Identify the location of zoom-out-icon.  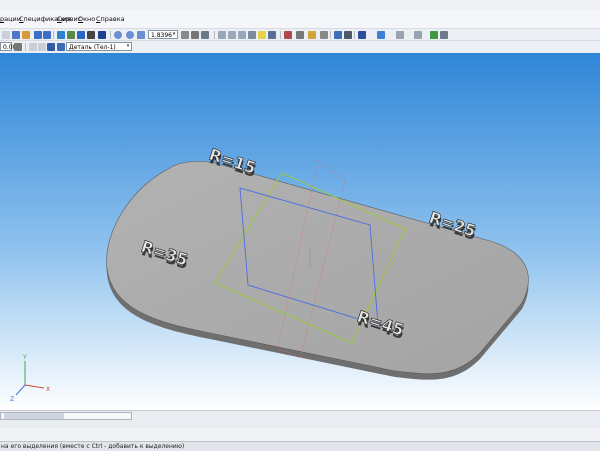
(130, 35).